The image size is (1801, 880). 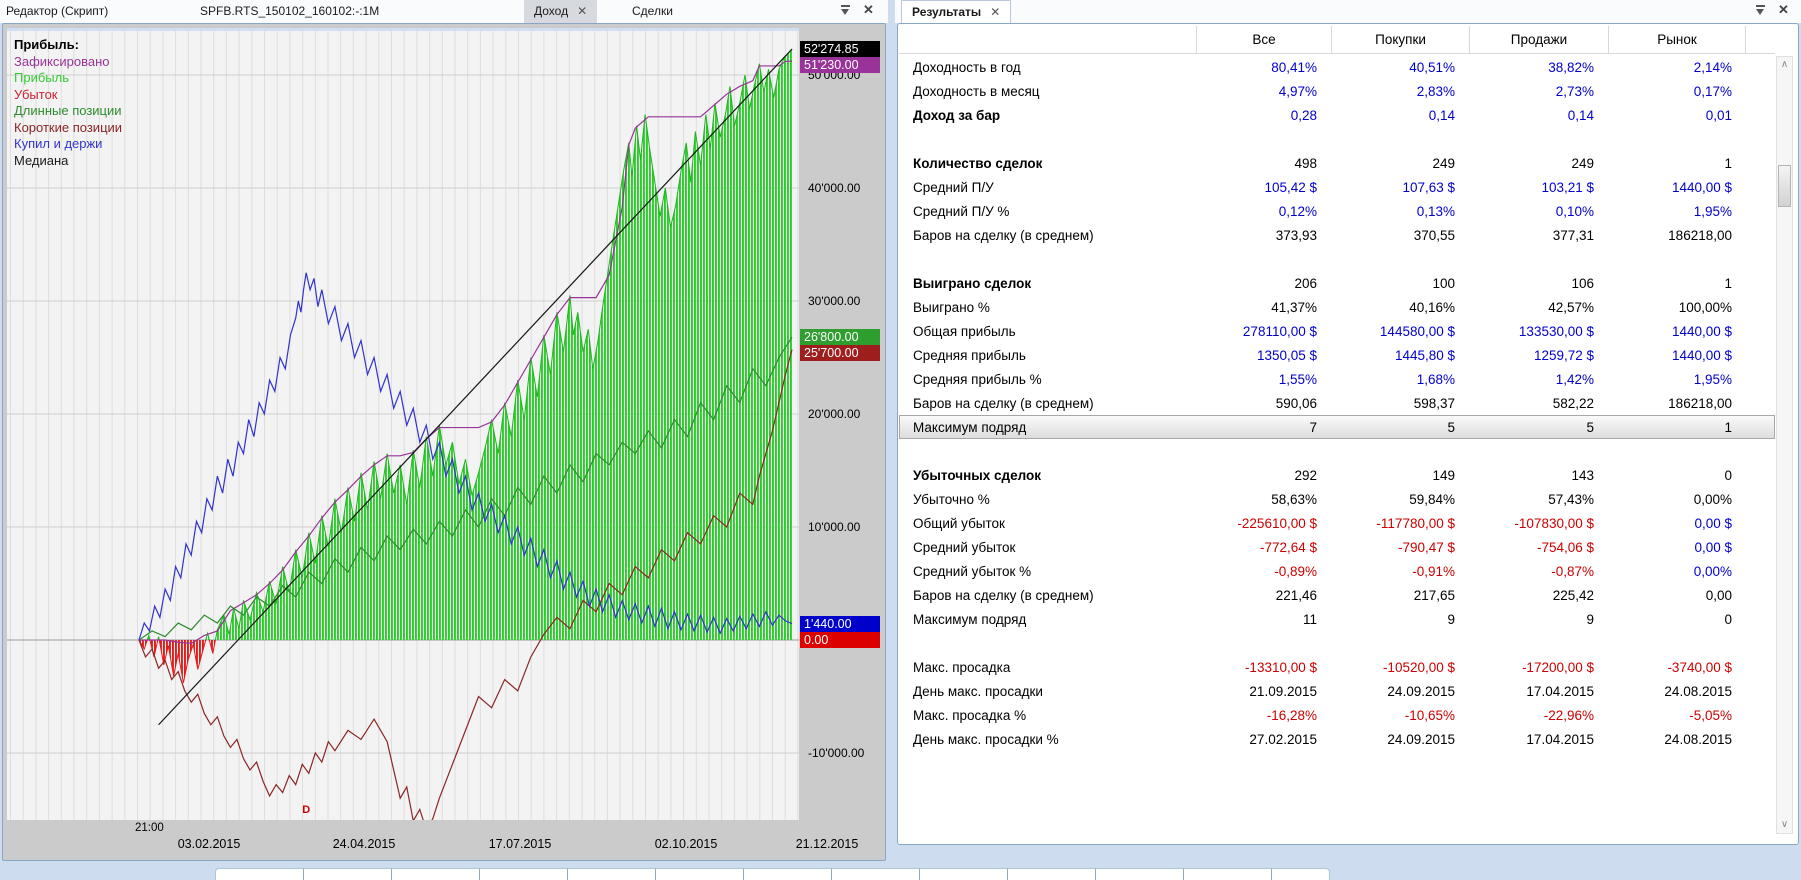 I want to click on row-value: 278110,00 $, so click(x=1279, y=331).